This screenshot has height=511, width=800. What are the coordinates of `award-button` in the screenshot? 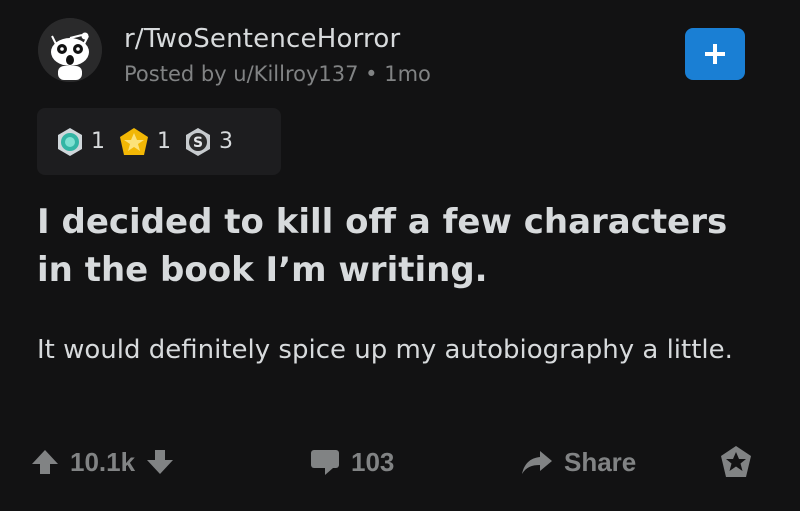 It's located at (736, 462).